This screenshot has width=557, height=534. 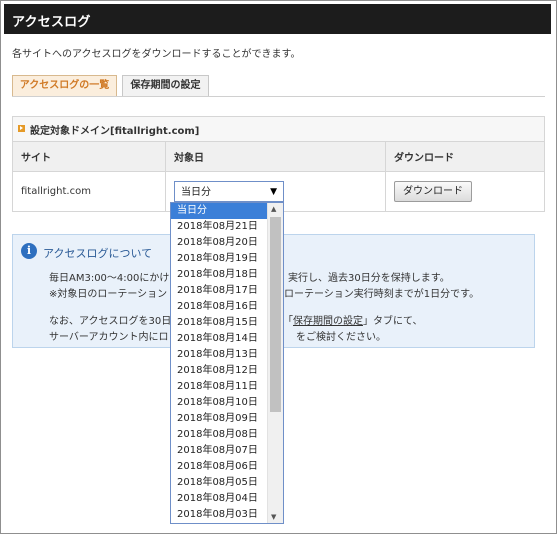 What do you see at coordinates (273, 517) in the screenshot?
I see `scroll-down-icon: ▼` at bounding box center [273, 517].